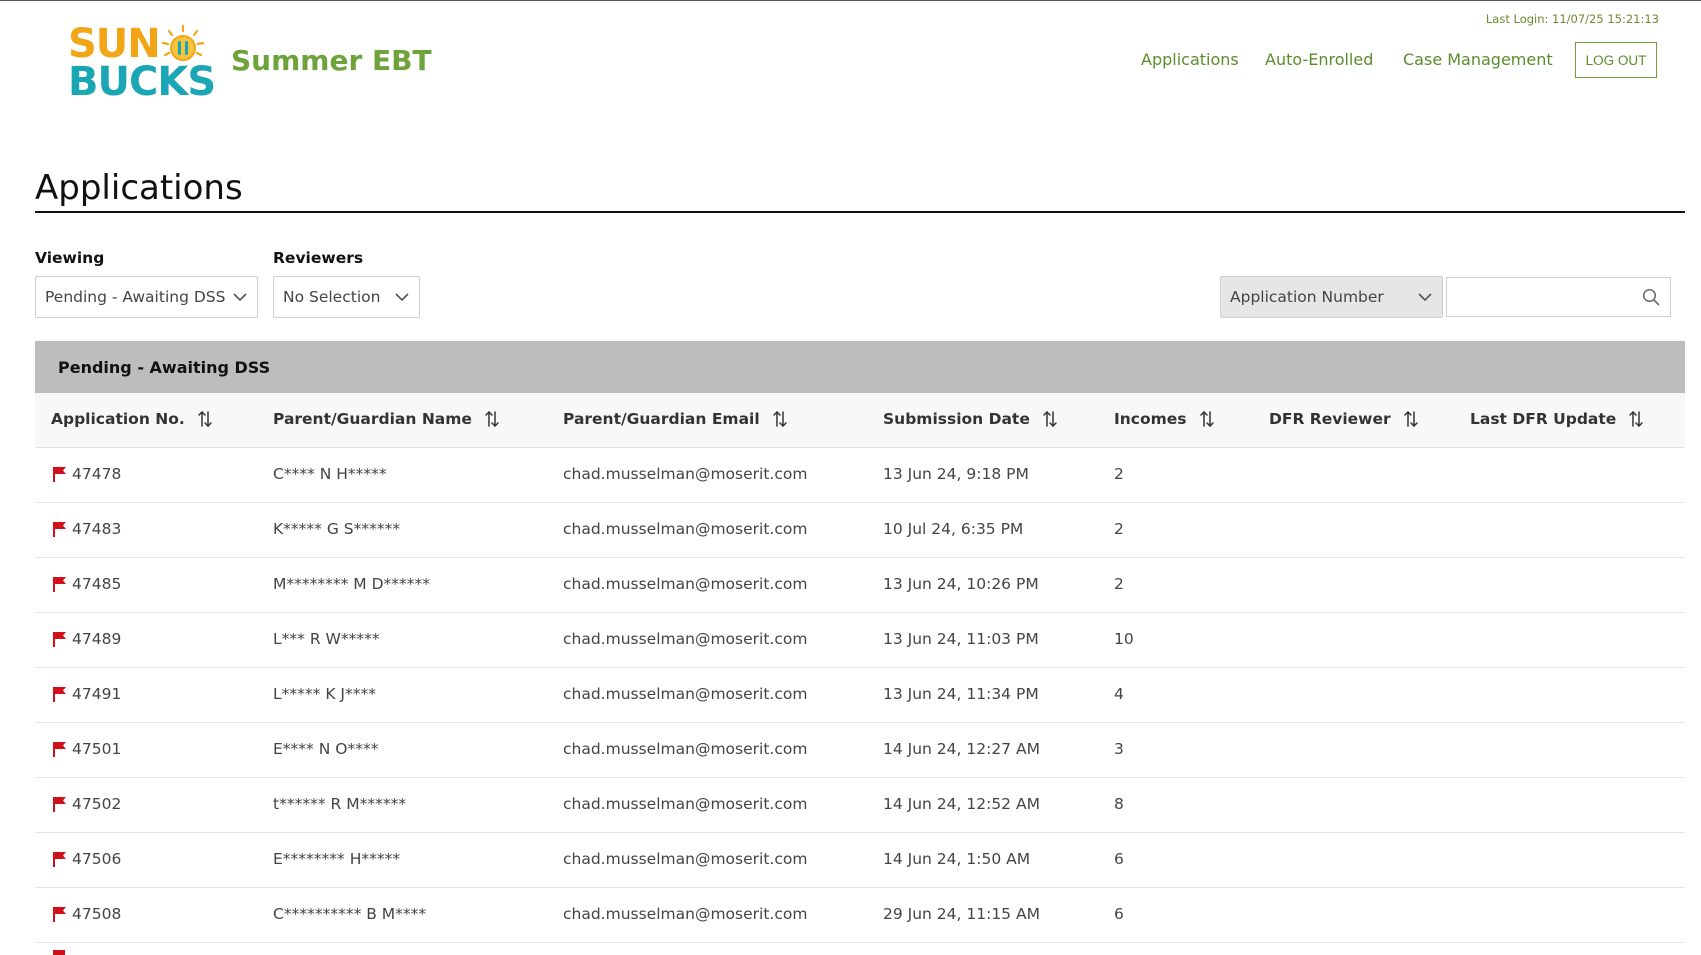  What do you see at coordinates (1330, 419) in the screenshot?
I see `column-header-label: DFR Reviewer` at bounding box center [1330, 419].